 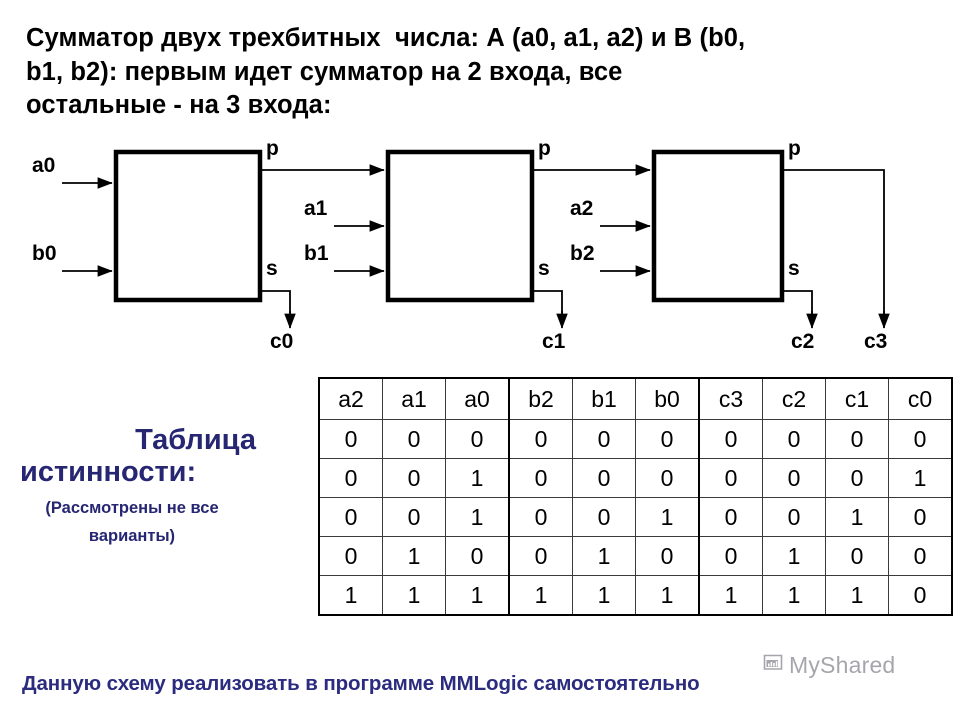 I want to click on label-b1: b1, so click(x=316, y=253).